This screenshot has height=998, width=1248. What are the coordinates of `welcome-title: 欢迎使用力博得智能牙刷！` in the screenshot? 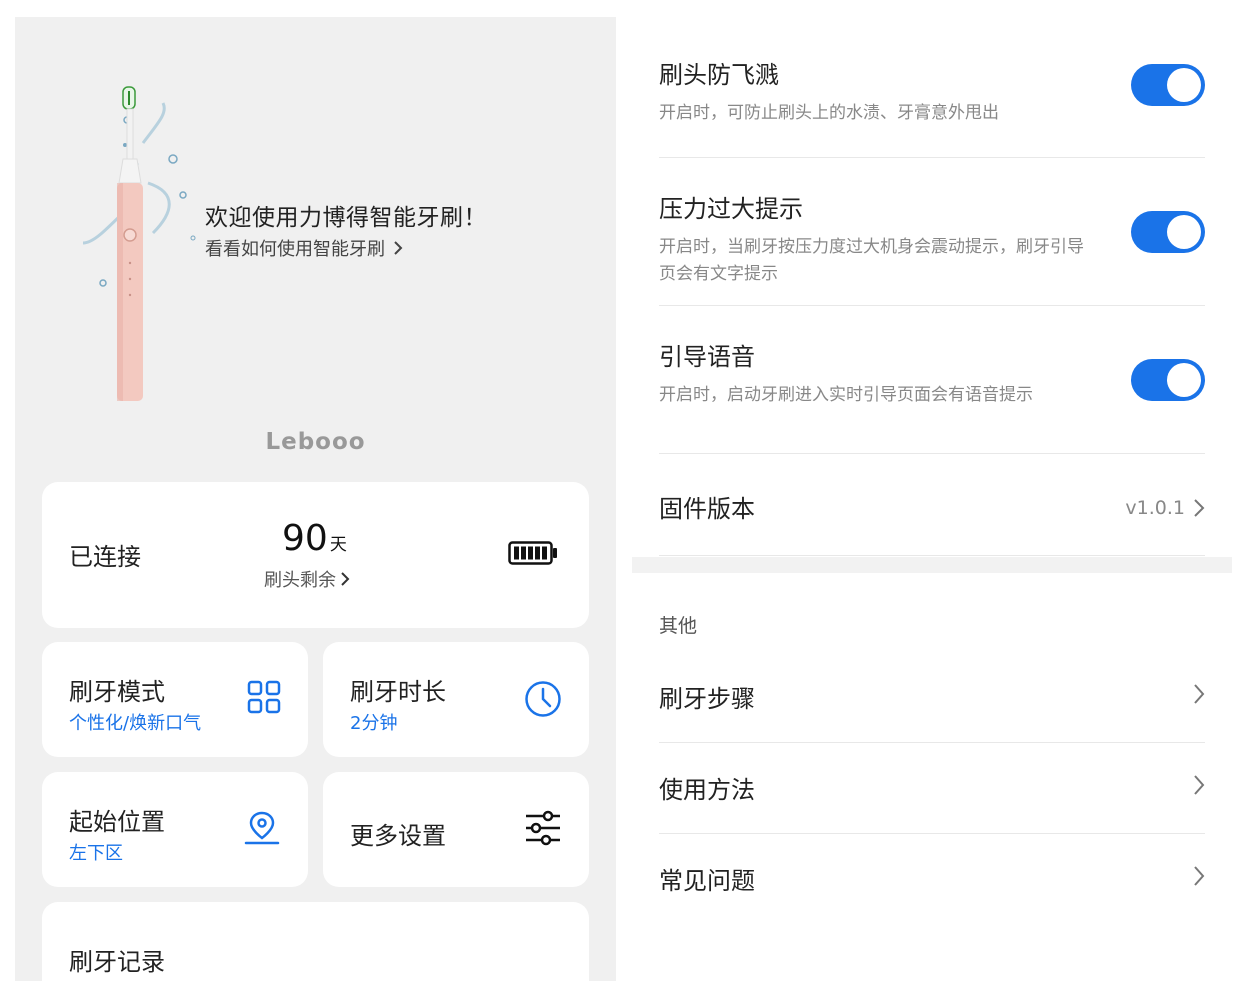 It's located at (346, 218).